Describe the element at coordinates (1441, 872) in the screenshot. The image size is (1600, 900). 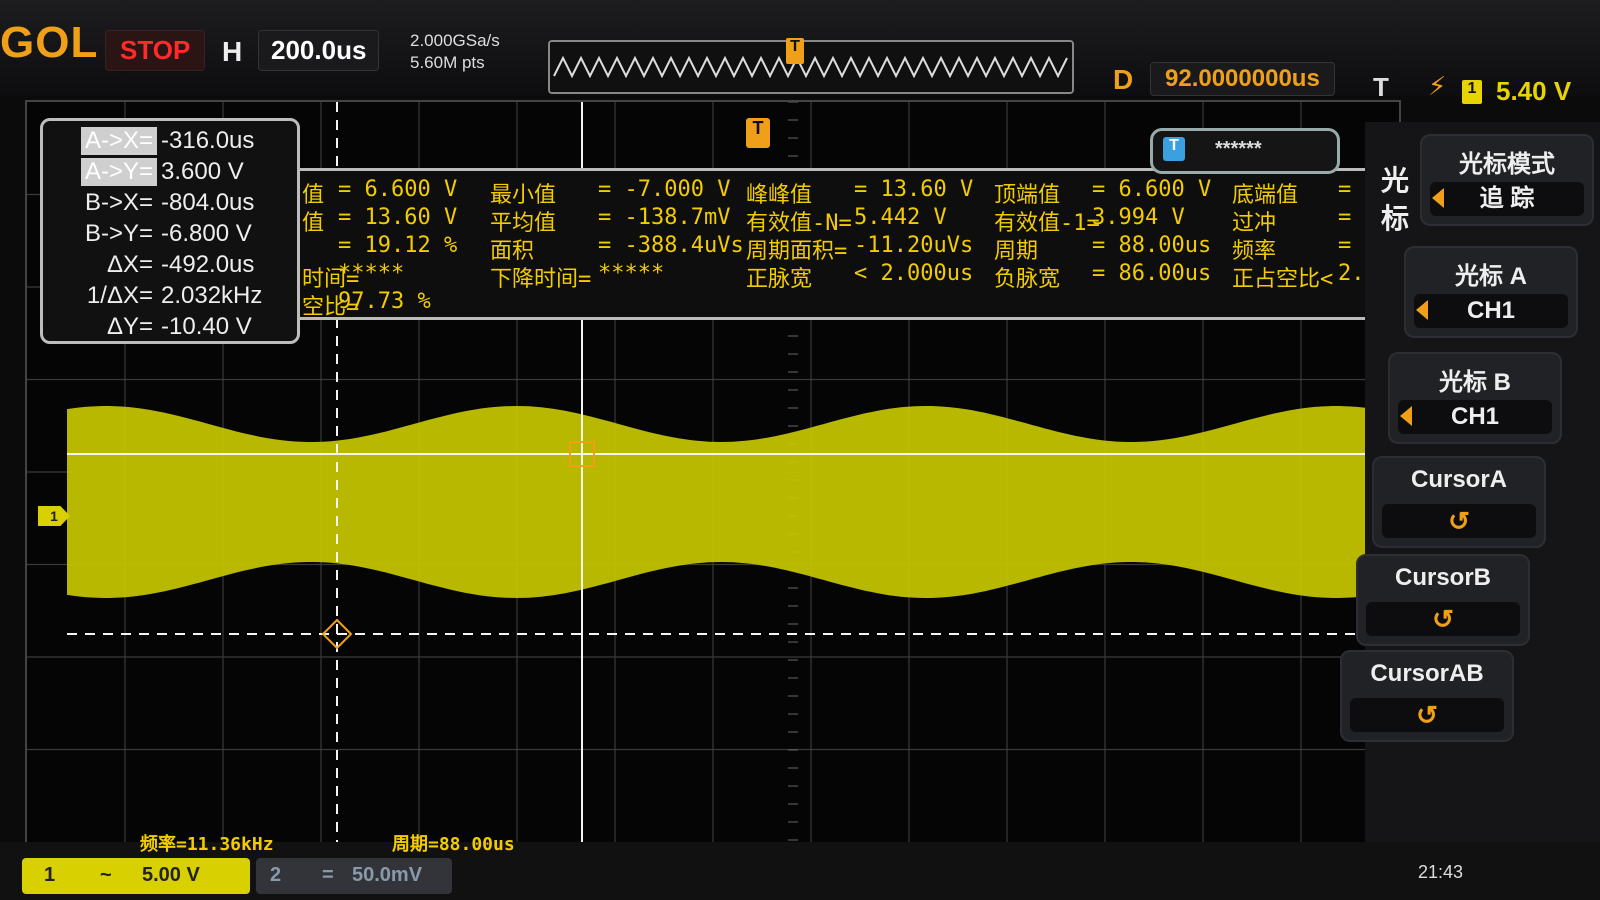
I see `clock: 21:43` at that location.